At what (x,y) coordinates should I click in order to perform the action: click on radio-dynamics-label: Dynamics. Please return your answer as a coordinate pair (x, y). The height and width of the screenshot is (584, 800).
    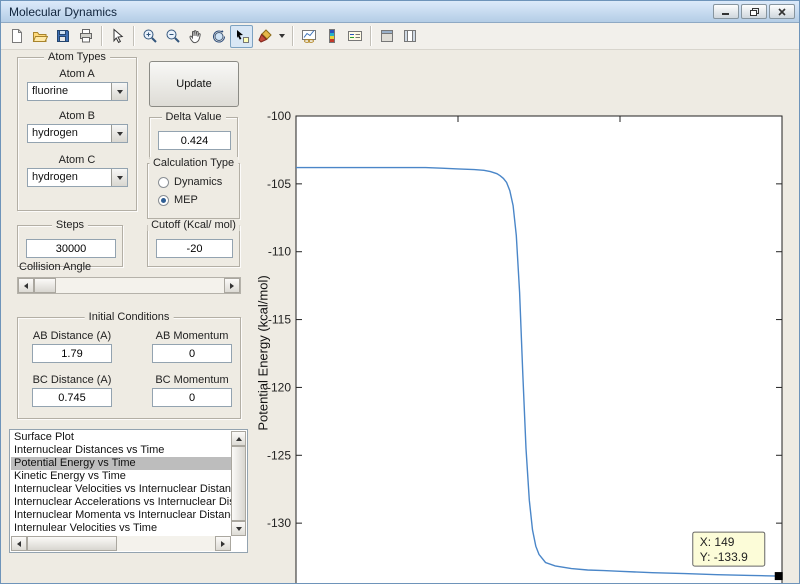
    Looking at the image, I should click on (198, 182).